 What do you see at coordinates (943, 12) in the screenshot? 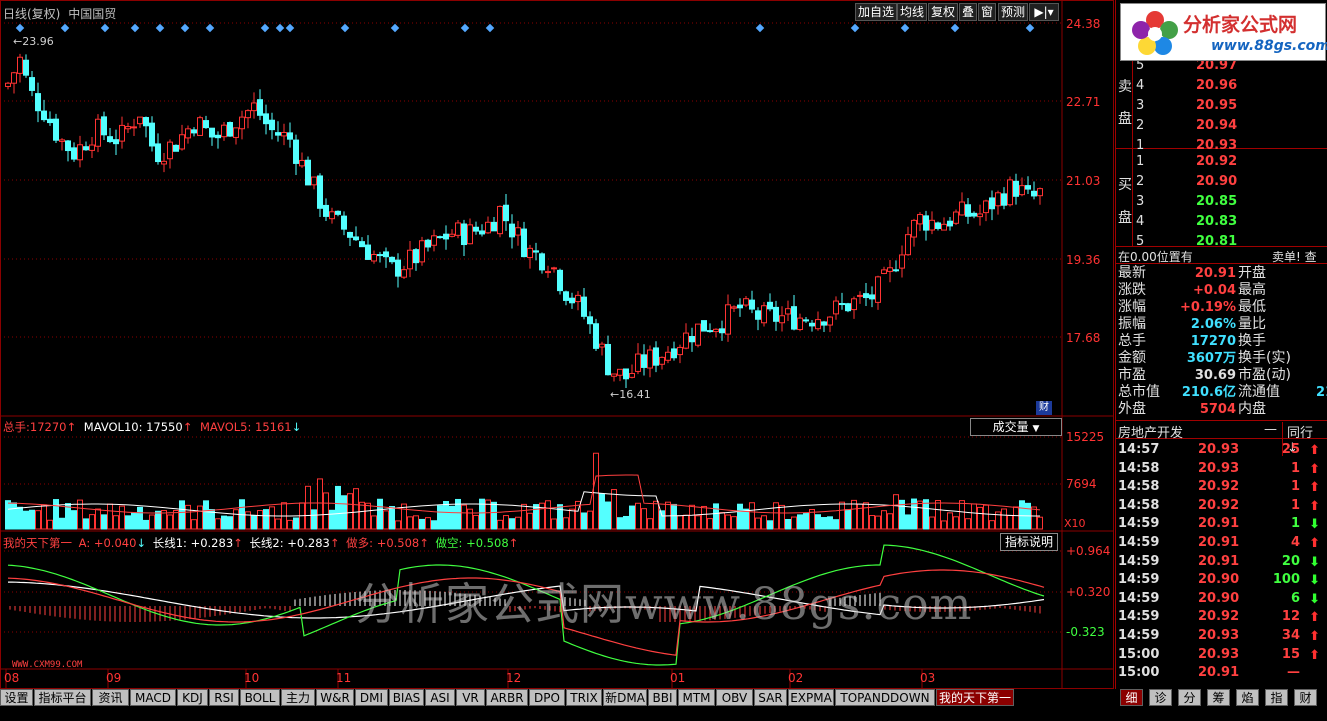
I see `adjust-button: 复权` at bounding box center [943, 12].